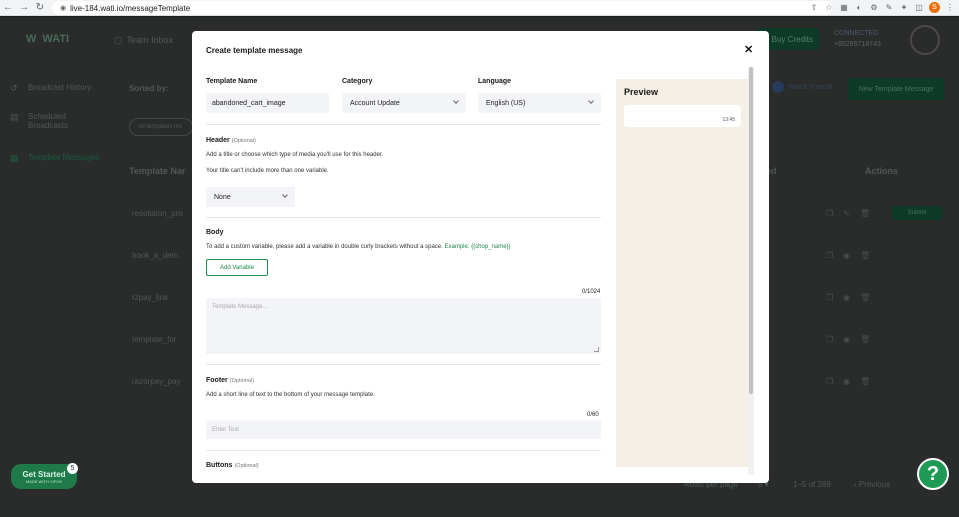 The height and width of the screenshot is (517, 959). Describe the element at coordinates (14, 88) in the screenshot. I see `history-icon: ↺` at that location.